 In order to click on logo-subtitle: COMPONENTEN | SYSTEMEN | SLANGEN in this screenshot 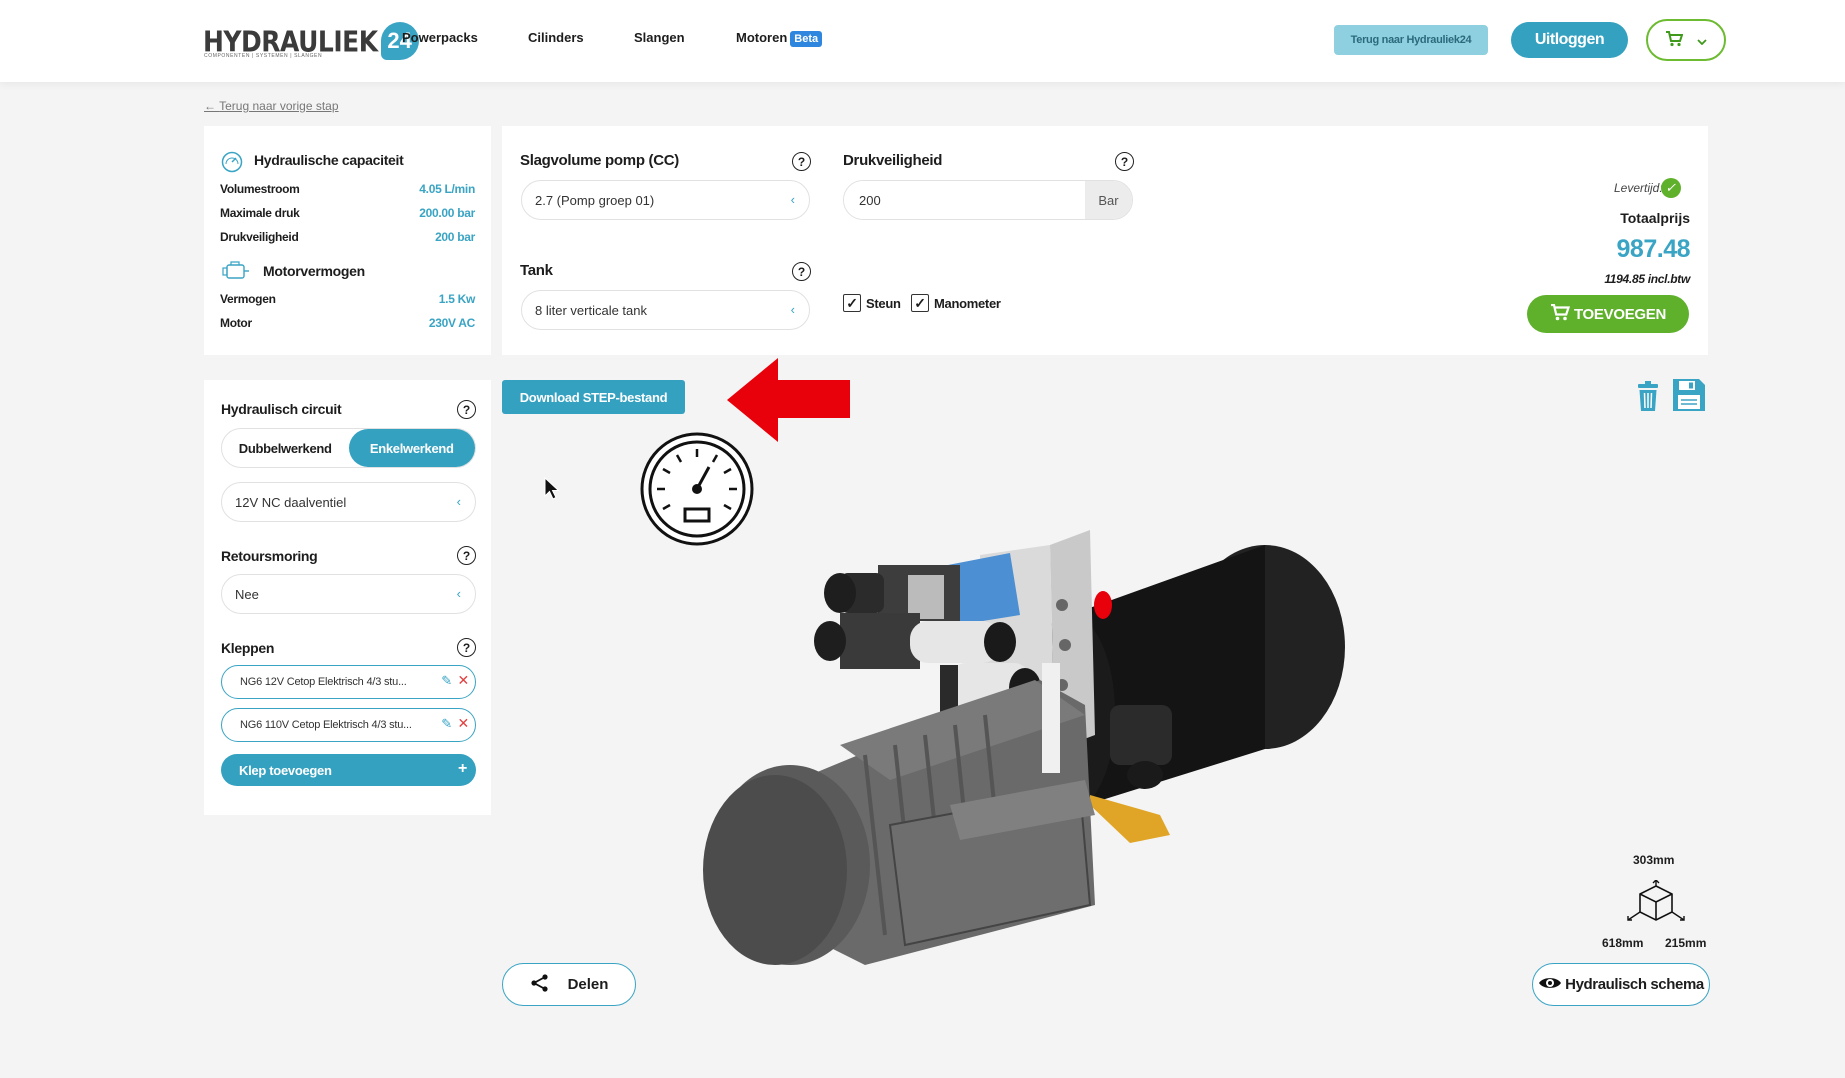, I will do `click(263, 56)`.